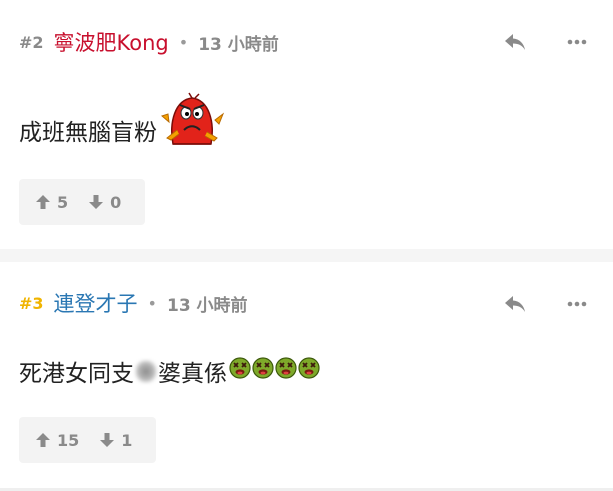 The image size is (613, 491). I want to click on post-header: #3 連登才子 • 13 小時前, so click(133, 303).